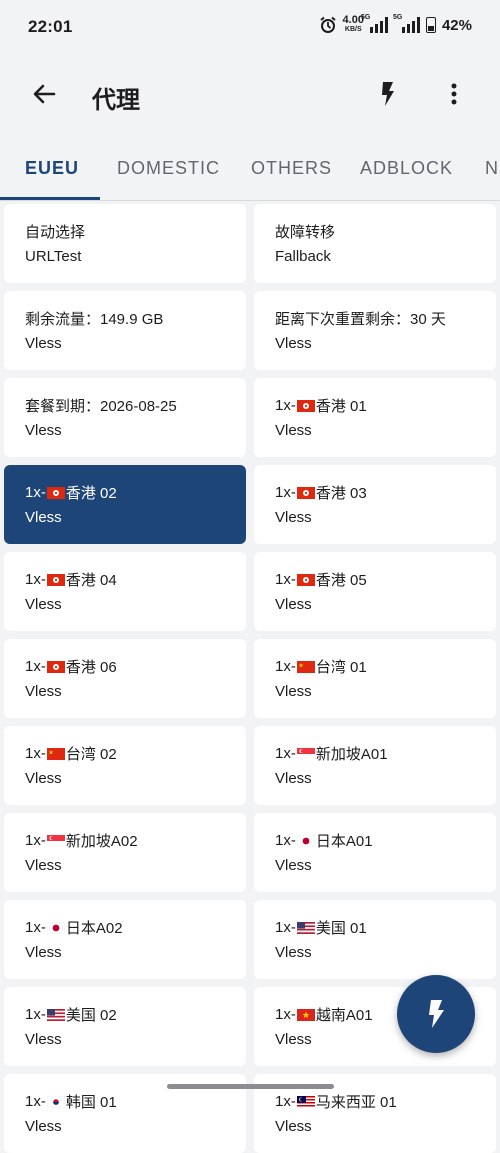  Describe the element at coordinates (125, 243) in the screenshot. I see `proxy-card: 自动选择 URLTest` at that location.